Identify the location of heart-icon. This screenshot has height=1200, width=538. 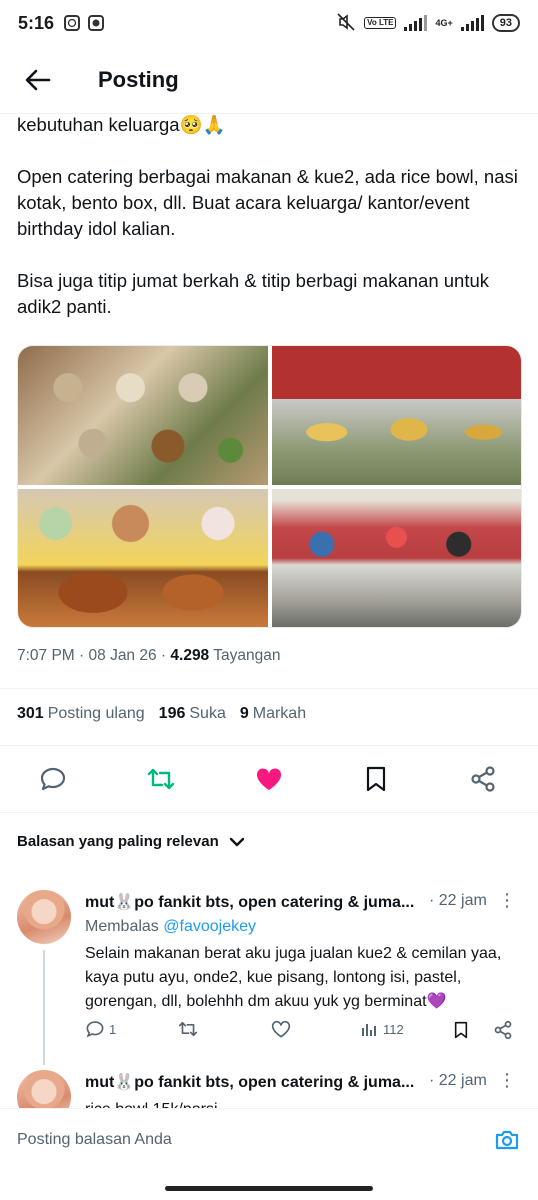
(281, 1029).